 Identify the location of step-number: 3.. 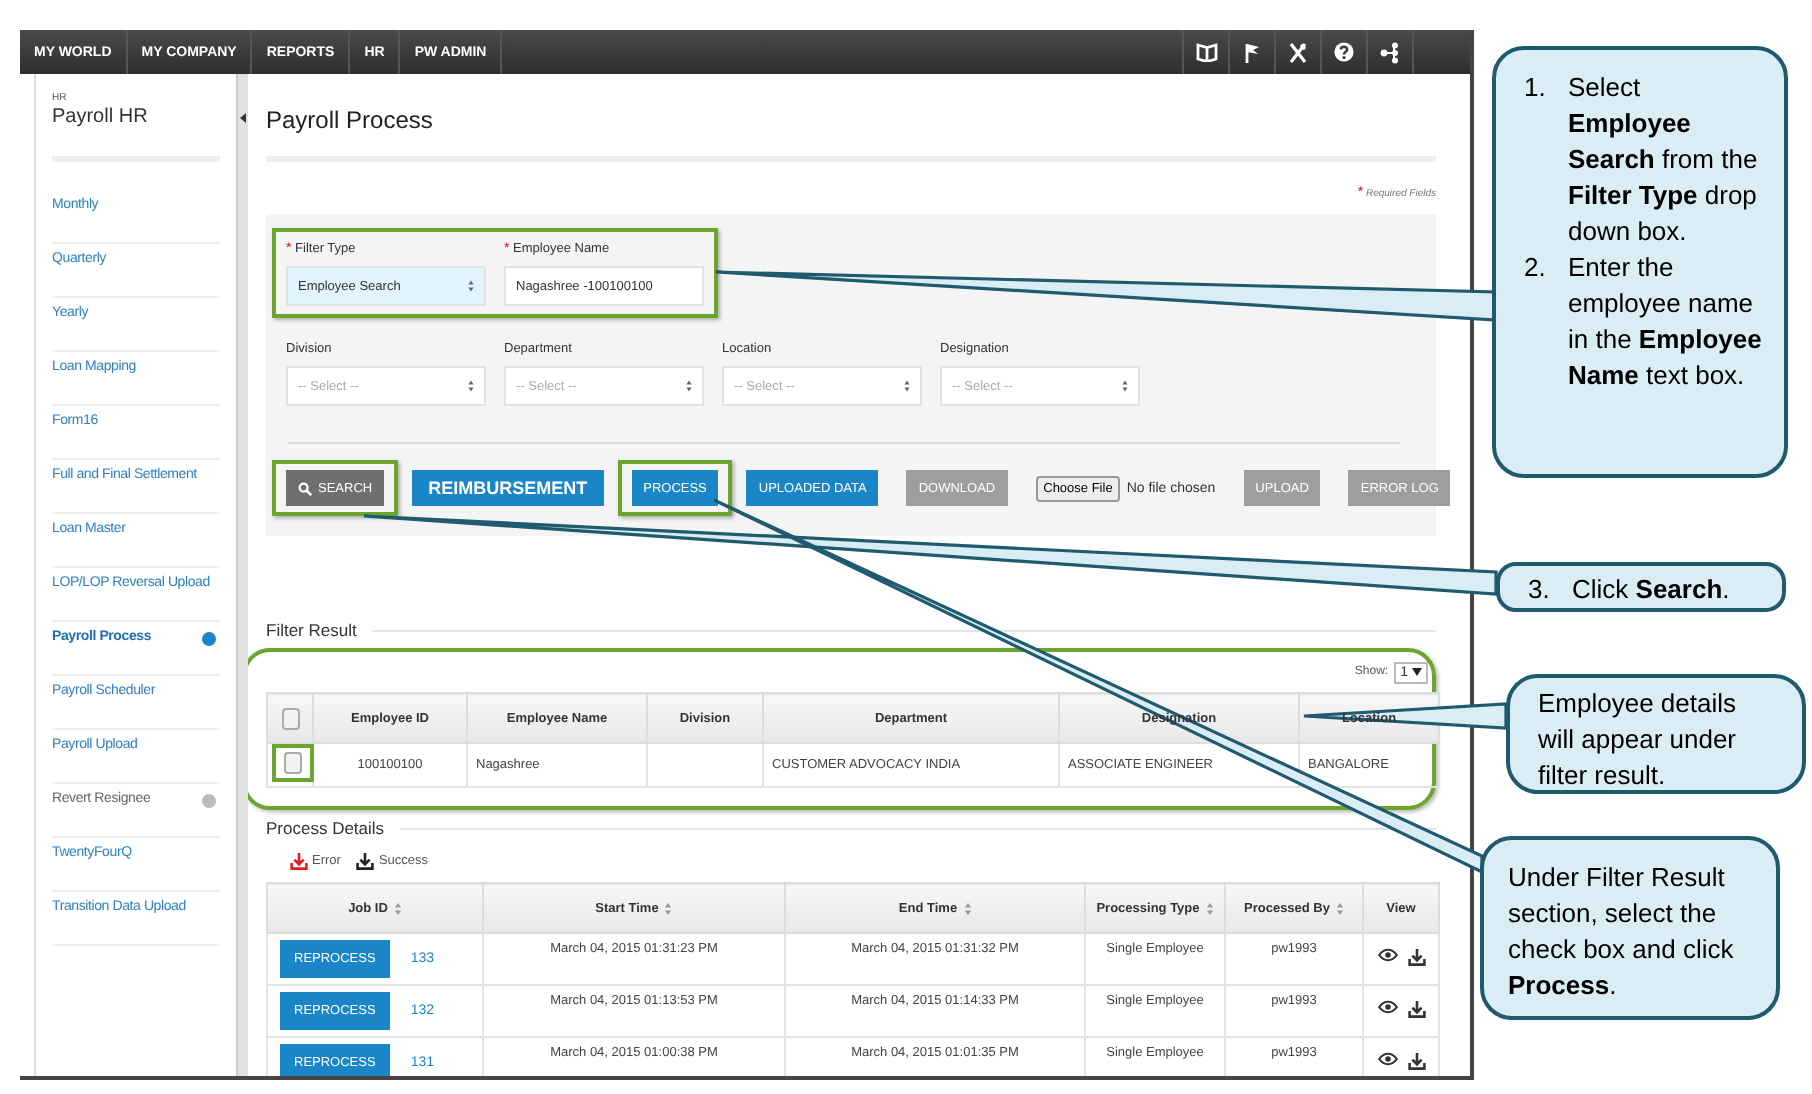
(1540, 590).